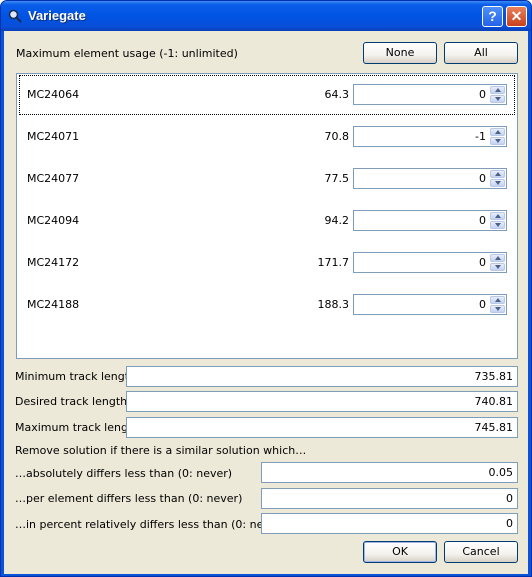  What do you see at coordinates (267, 137) in the screenshot?
I see `element-row: MC24071 70.8 -1` at bounding box center [267, 137].